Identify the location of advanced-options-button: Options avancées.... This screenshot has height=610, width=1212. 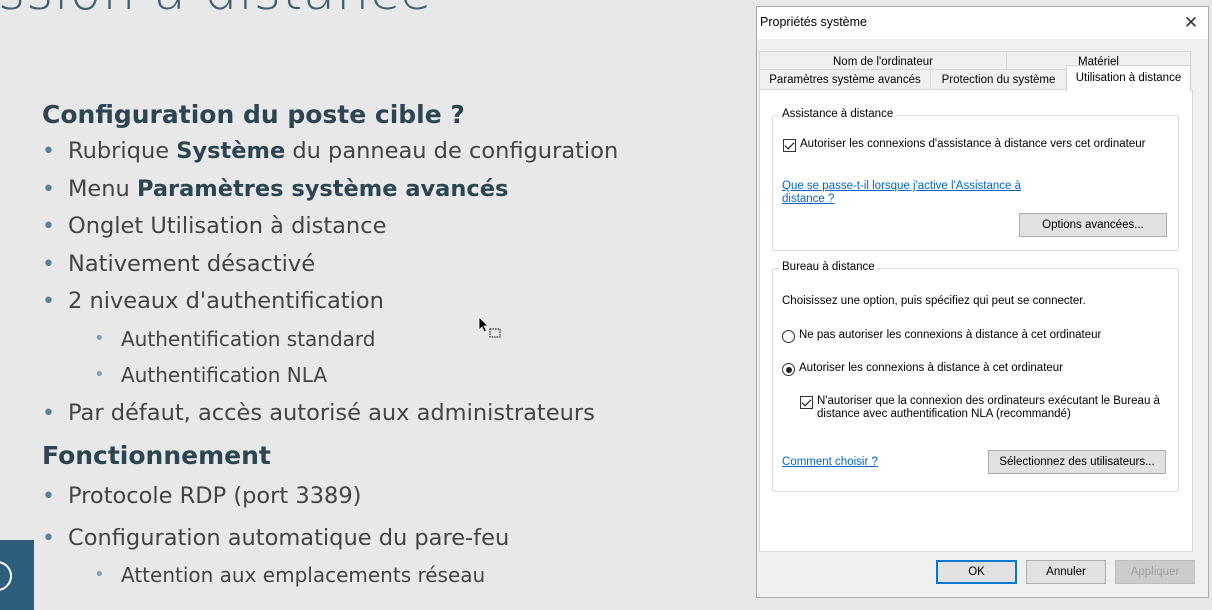
(1093, 225).